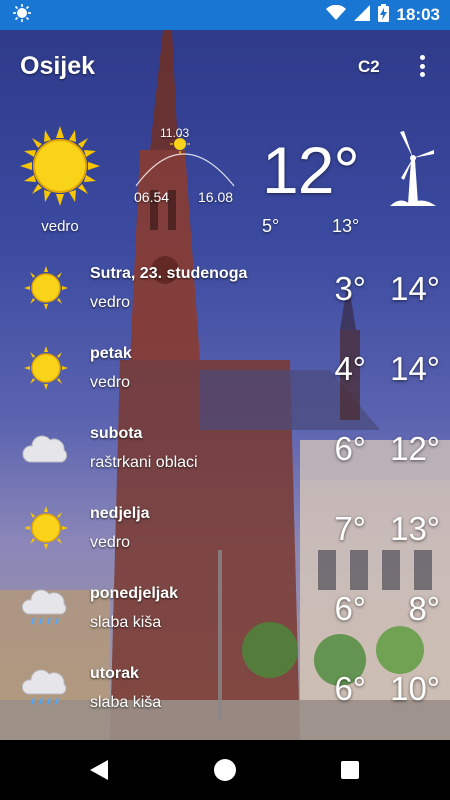  I want to click on forecast-min-temp: 7°, so click(350, 528).